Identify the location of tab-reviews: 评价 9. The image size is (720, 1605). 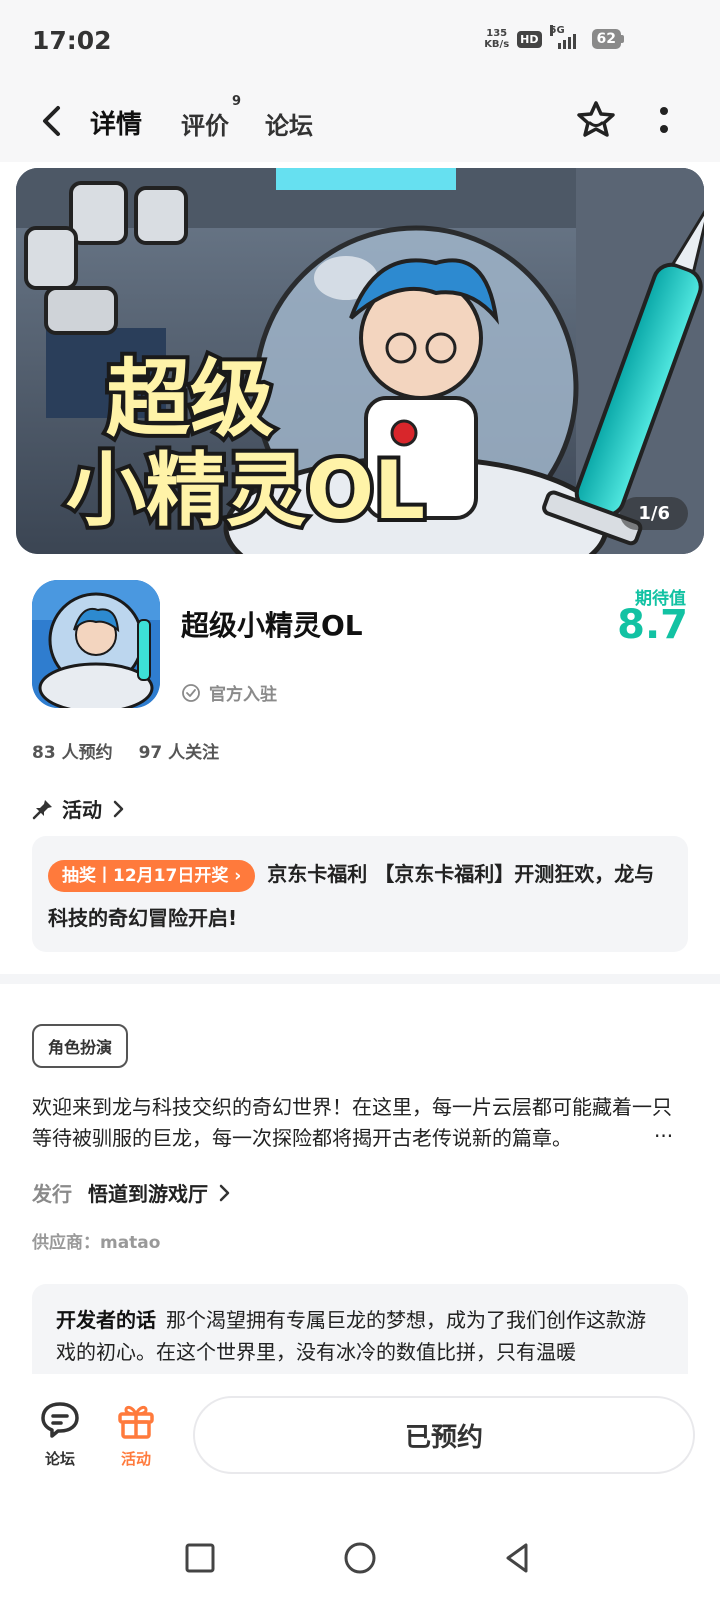
(211, 117).